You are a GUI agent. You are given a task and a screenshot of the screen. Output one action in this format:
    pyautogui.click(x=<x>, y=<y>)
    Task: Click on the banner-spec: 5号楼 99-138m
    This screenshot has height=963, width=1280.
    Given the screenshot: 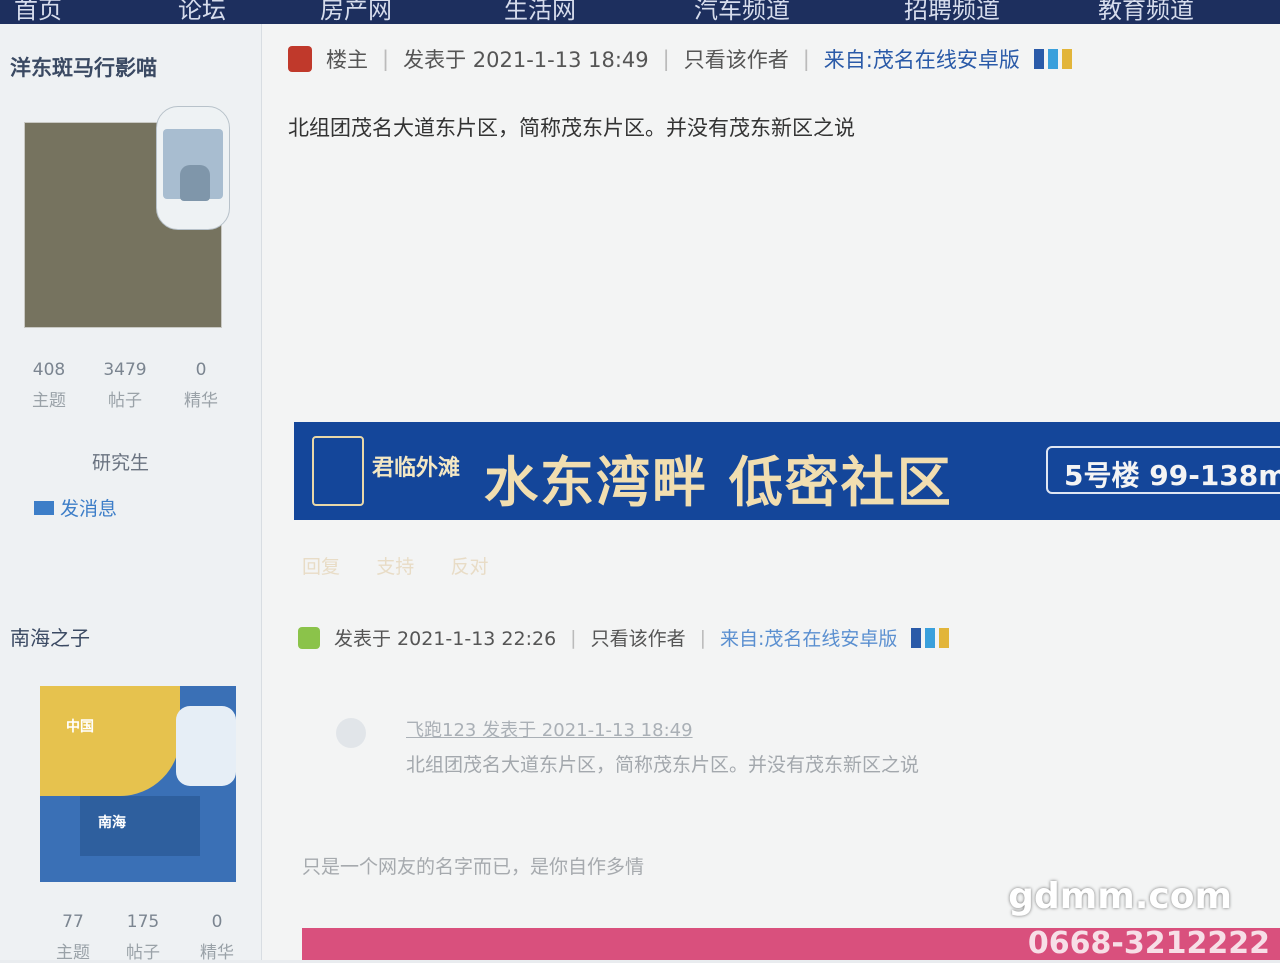 What is the action you would take?
    pyautogui.click(x=1163, y=470)
    